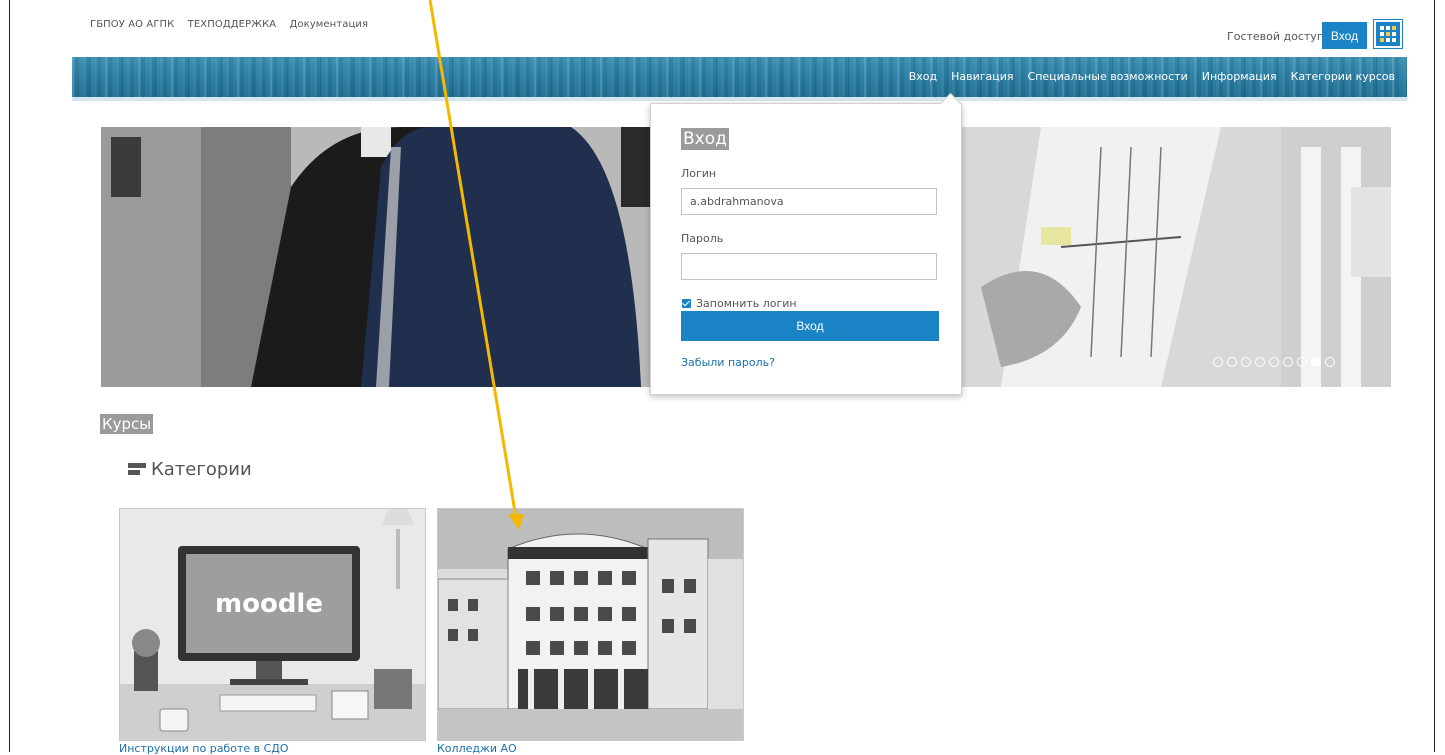 The width and height of the screenshot is (1445, 755). Describe the element at coordinates (127, 424) in the screenshot. I see `courses-heading: Курсы` at that location.